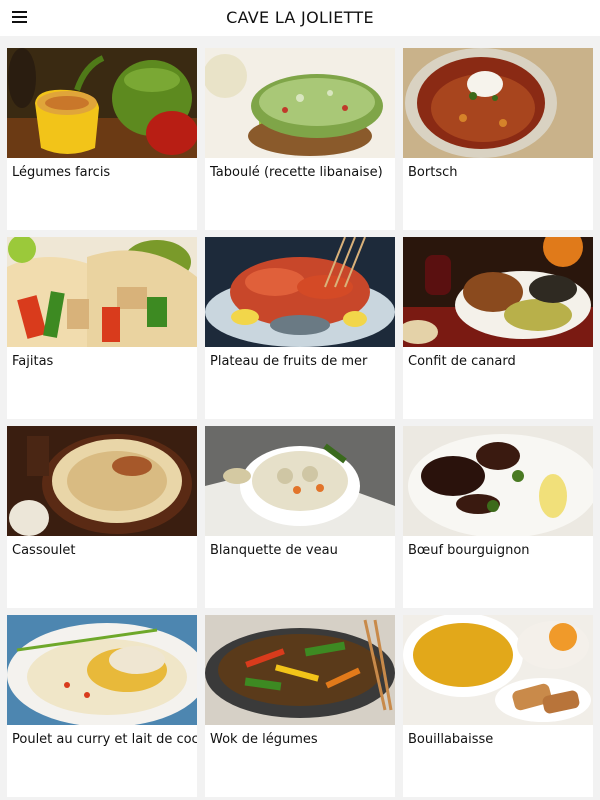 The image size is (600, 800). I want to click on recipe-title: Cassoulet, so click(44, 550).